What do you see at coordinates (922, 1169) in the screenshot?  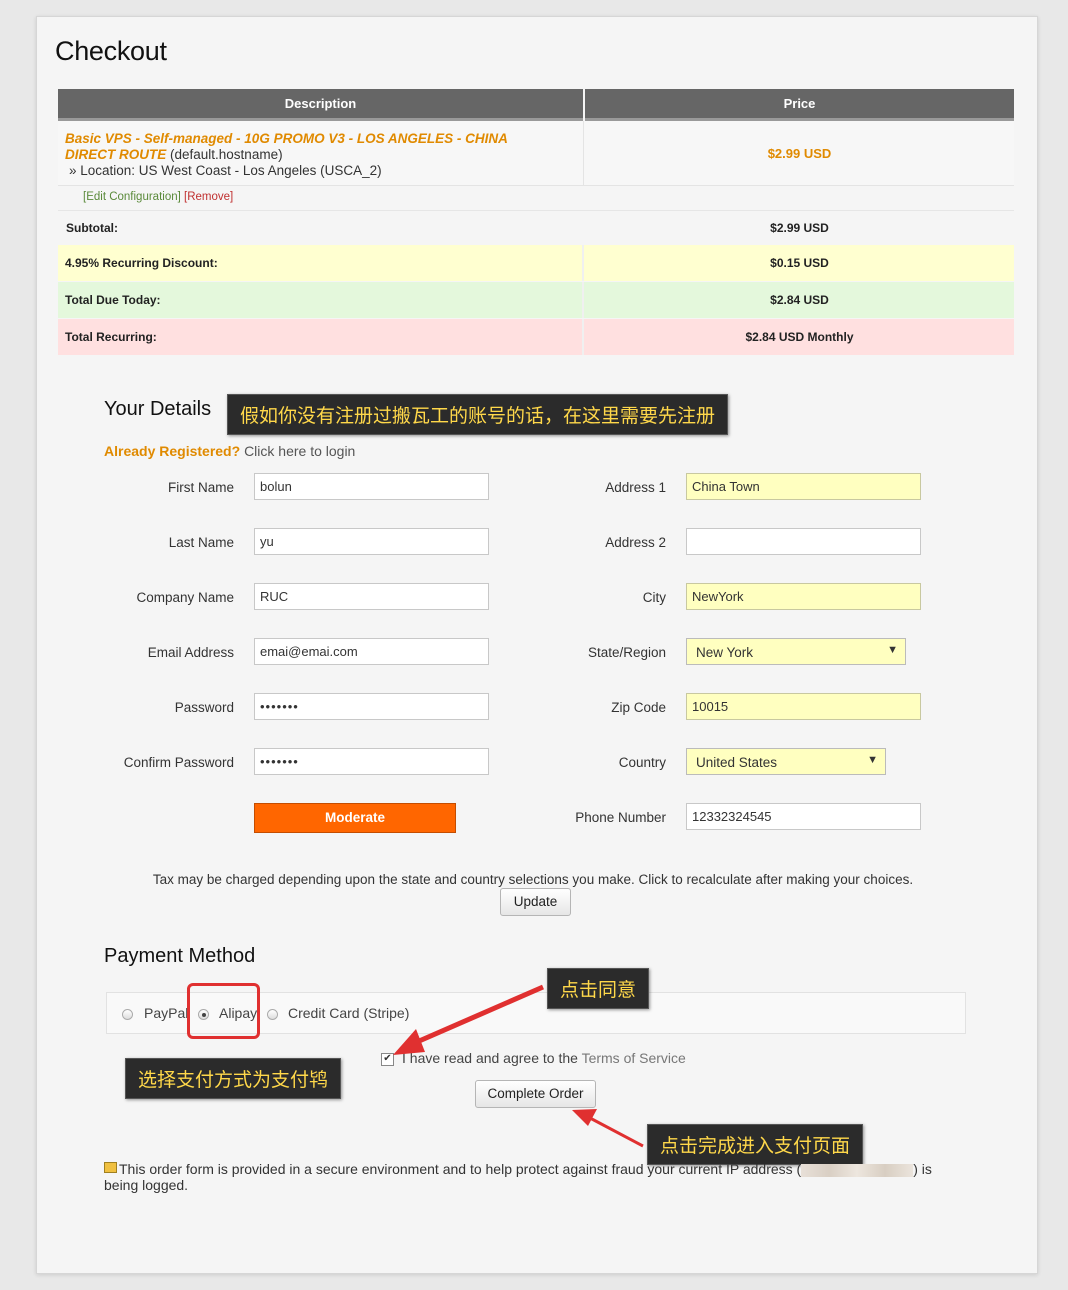 I see `secure-note-text-end: ) is` at bounding box center [922, 1169].